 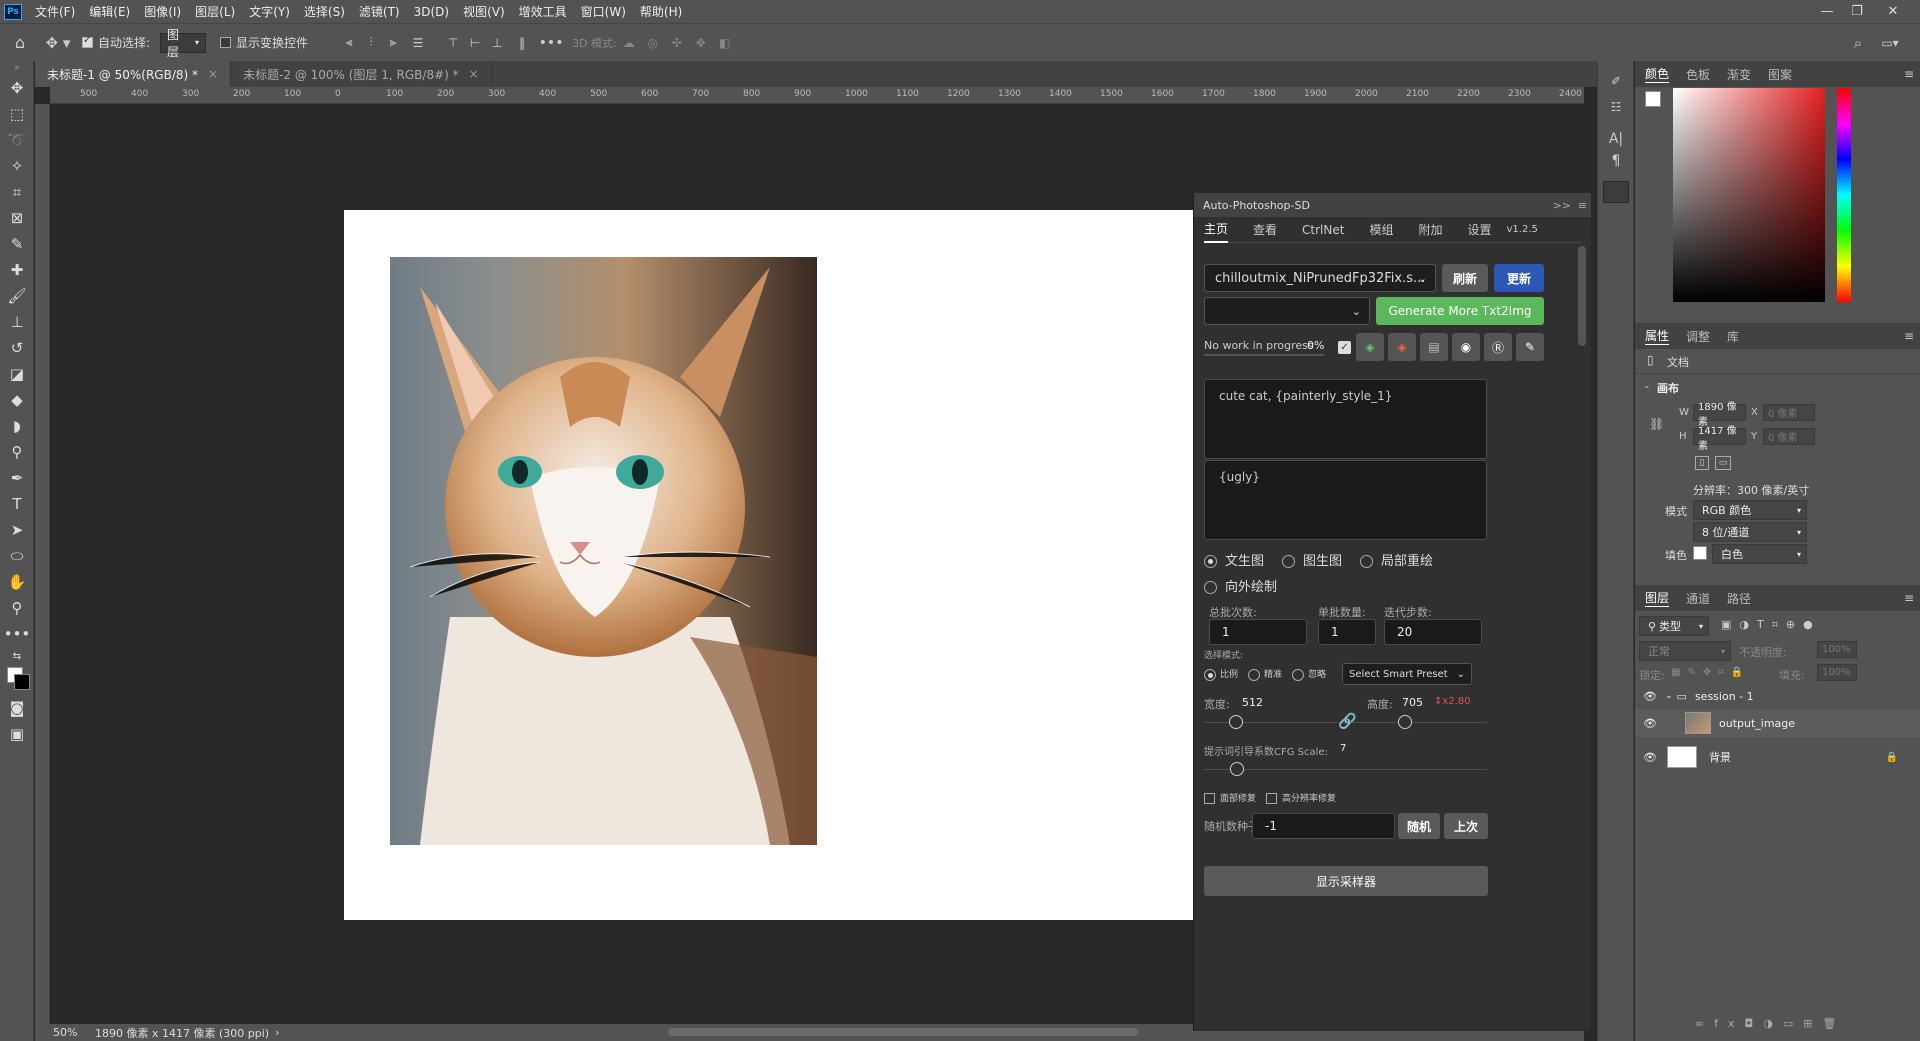 What do you see at coordinates (17, 656) in the screenshot?
I see `swap-colors-icon: ⇆` at bounding box center [17, 656].